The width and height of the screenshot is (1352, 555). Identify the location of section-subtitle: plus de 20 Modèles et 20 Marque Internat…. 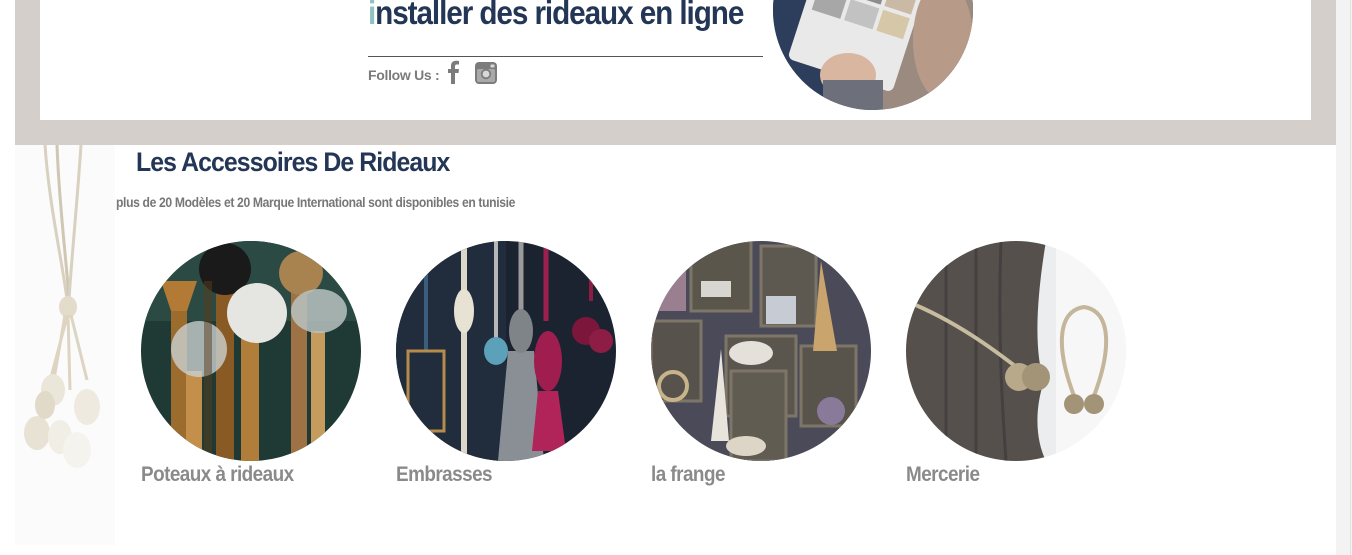
(316, 202).